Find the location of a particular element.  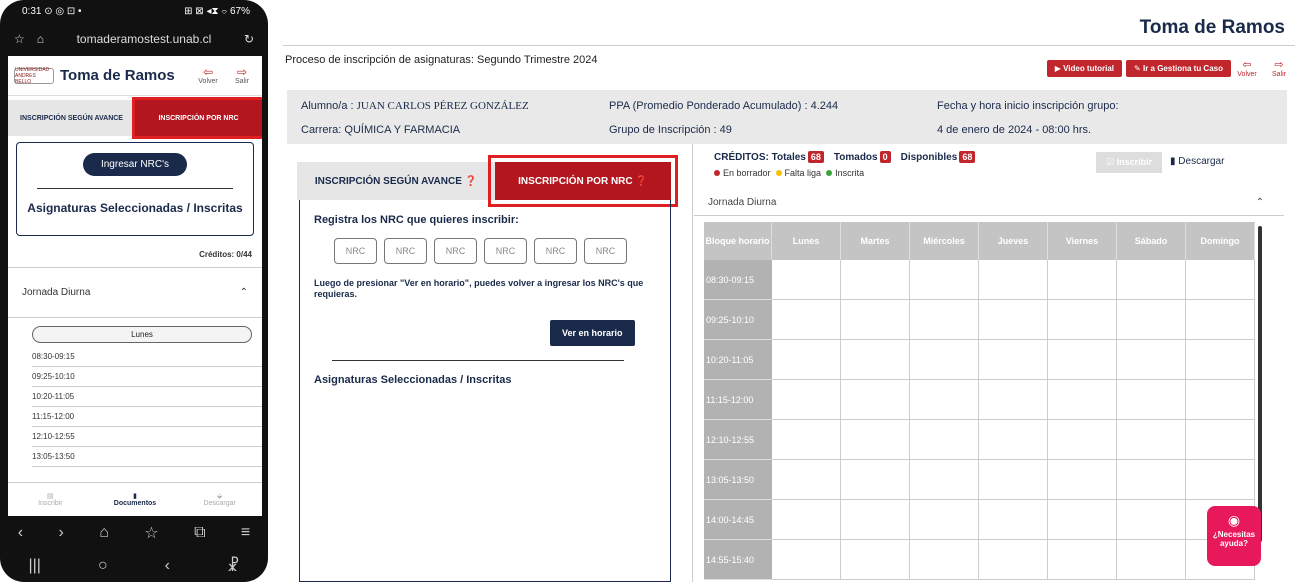

tab-nrc: INSCRIPCIÓN POR NRC is located at coordinates (197, 118).